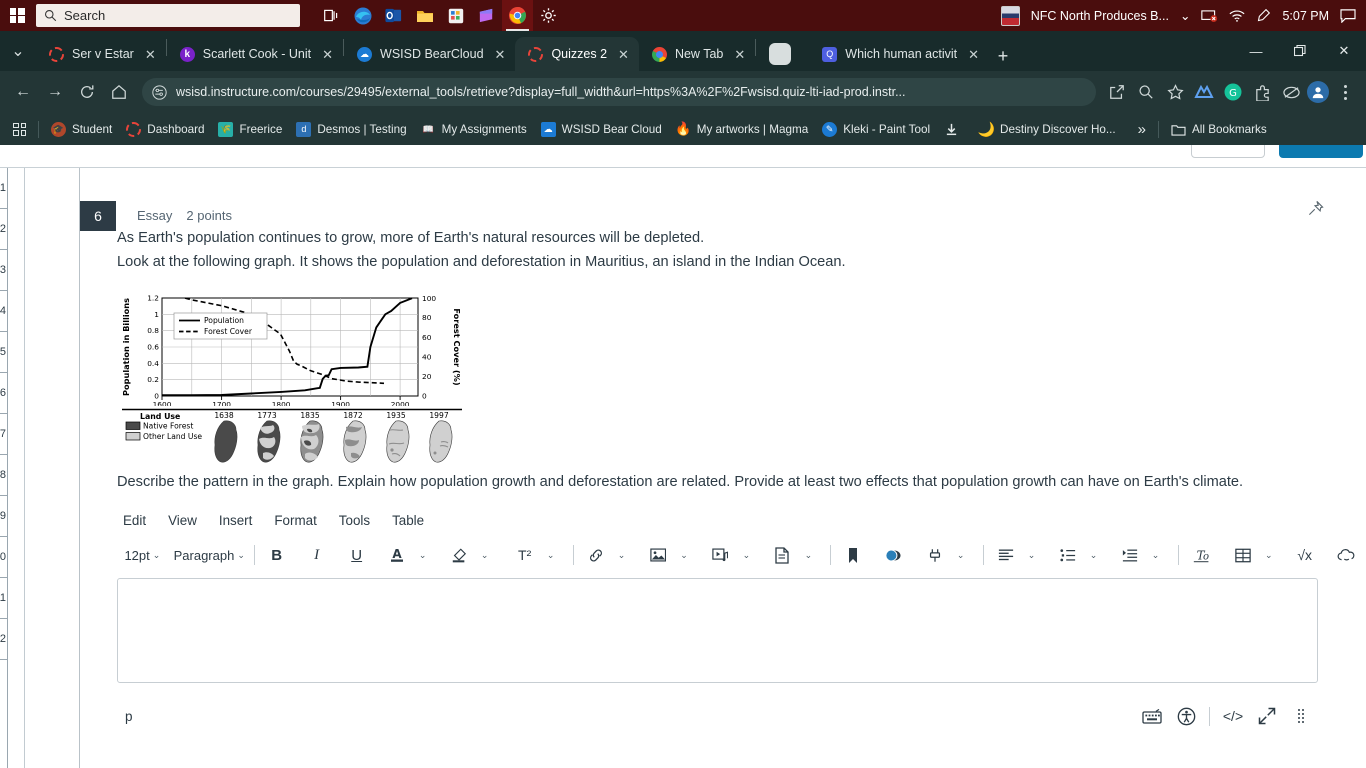 This screenshot has width=1366, height=768. What do you see at coordinates (1209, 16) in the screenshot?
I see `display-status-icon` at bounding box center [1209, 16].